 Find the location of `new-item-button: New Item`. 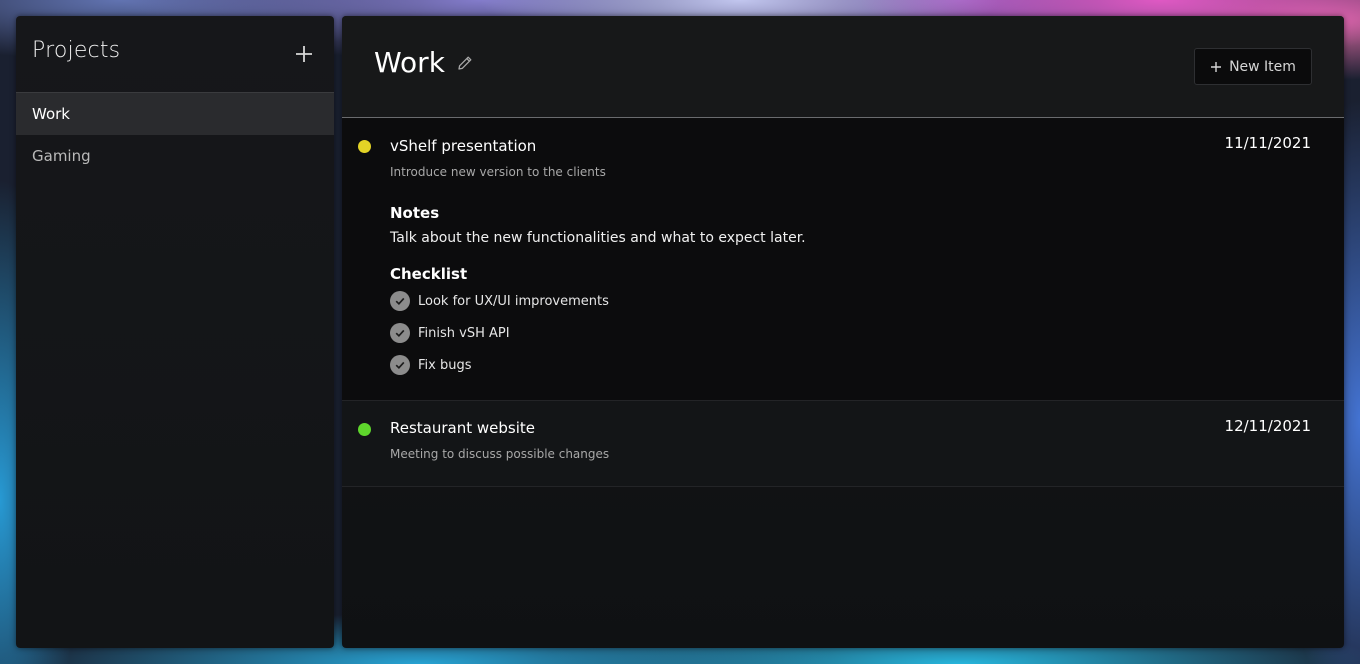

new-item-button: New Item is located at coordinates (1253, 66).